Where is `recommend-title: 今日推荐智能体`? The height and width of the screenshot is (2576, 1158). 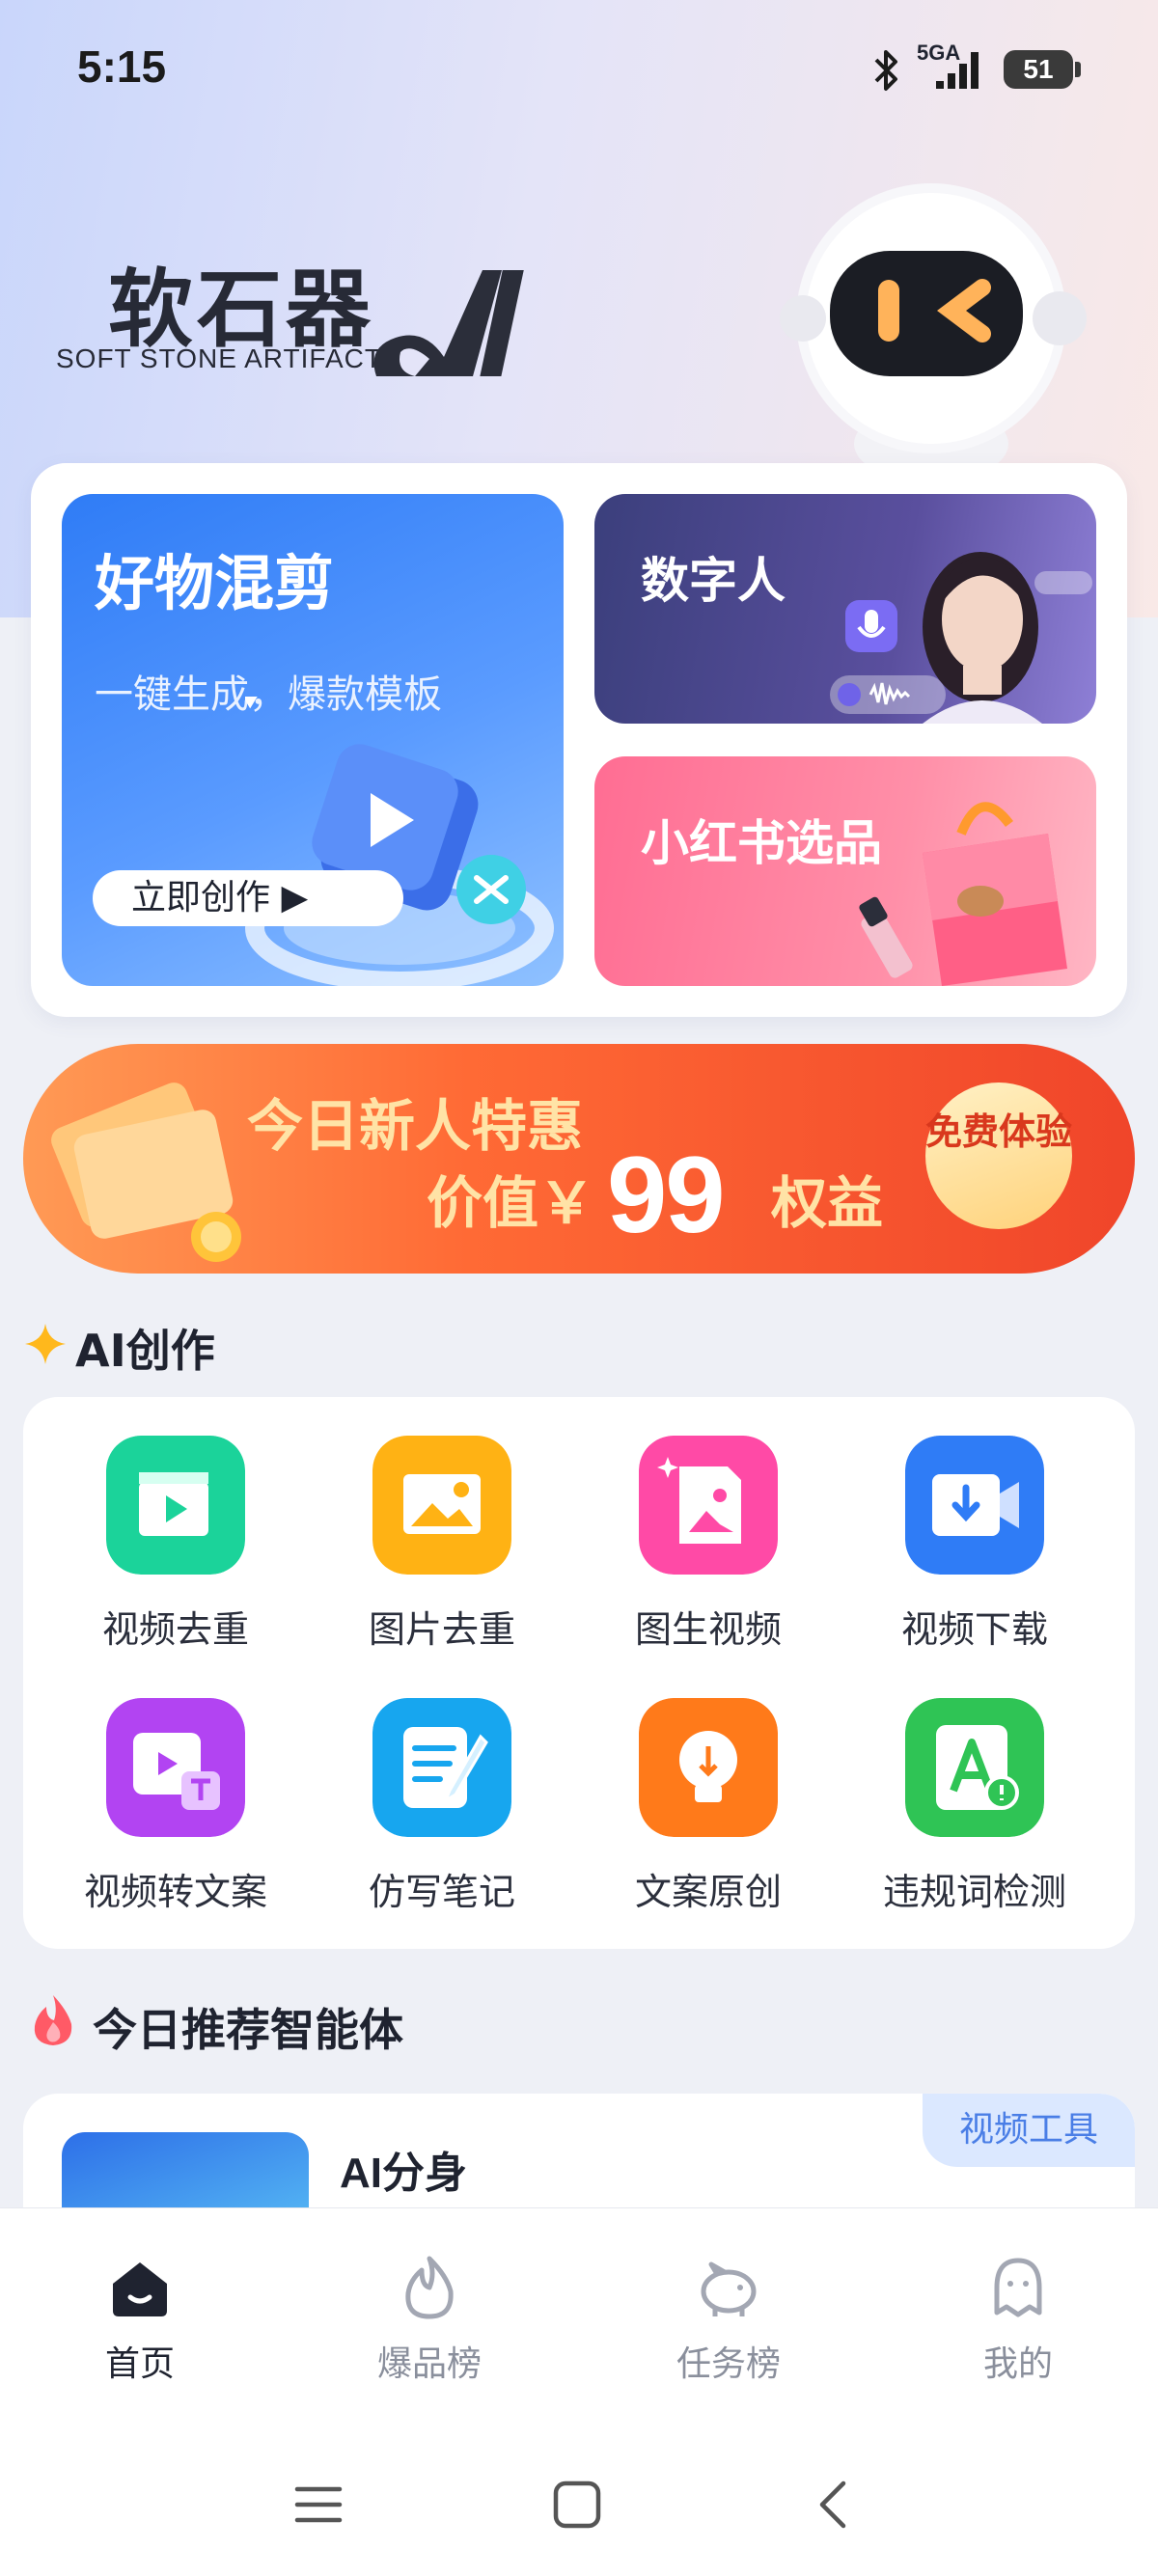 recommend-title: 今日推荐智能体 is located at coordinates (248, 2030).